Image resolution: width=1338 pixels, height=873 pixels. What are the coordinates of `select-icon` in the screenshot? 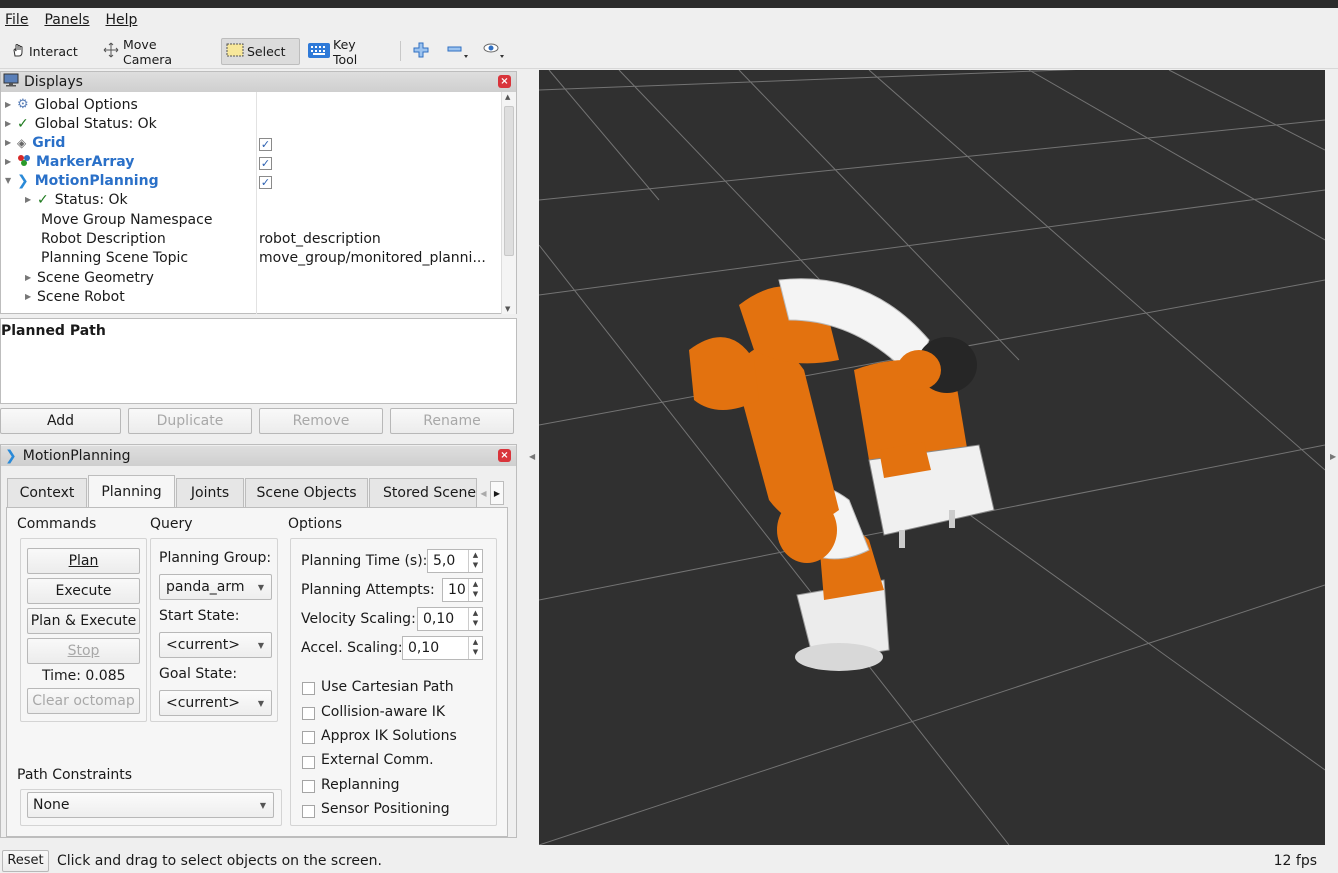 It's located at (235, 51).